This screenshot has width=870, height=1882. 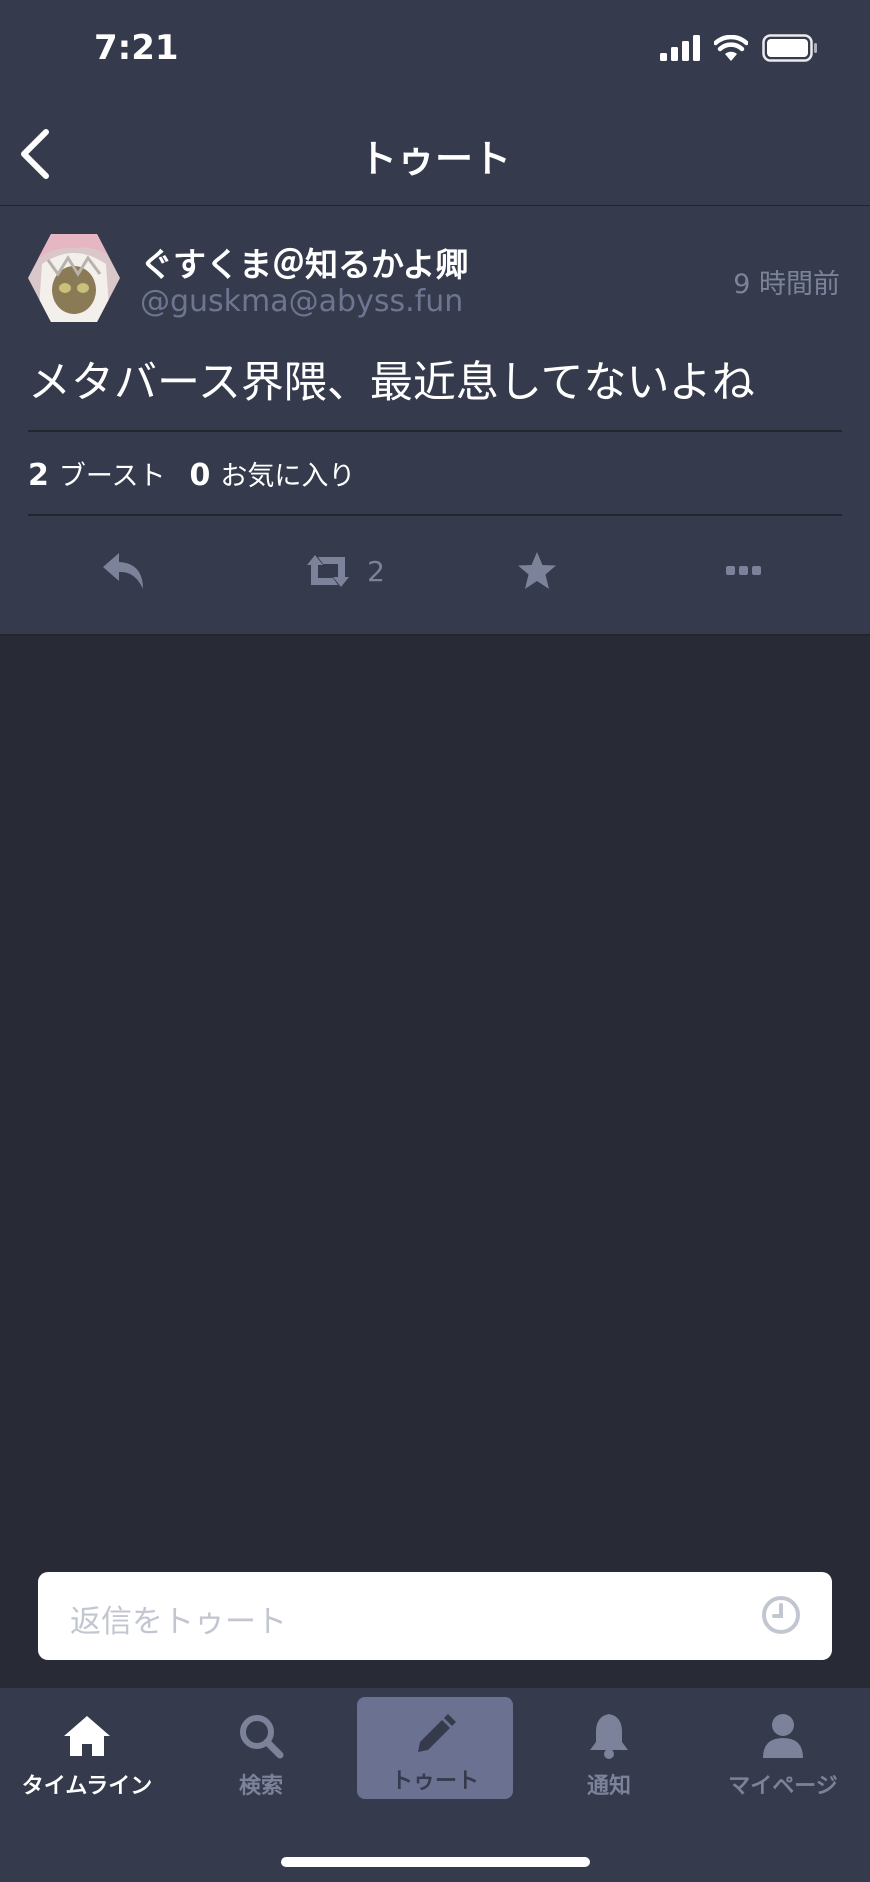 I want to click on star-icon, so click(x=537, y=570).